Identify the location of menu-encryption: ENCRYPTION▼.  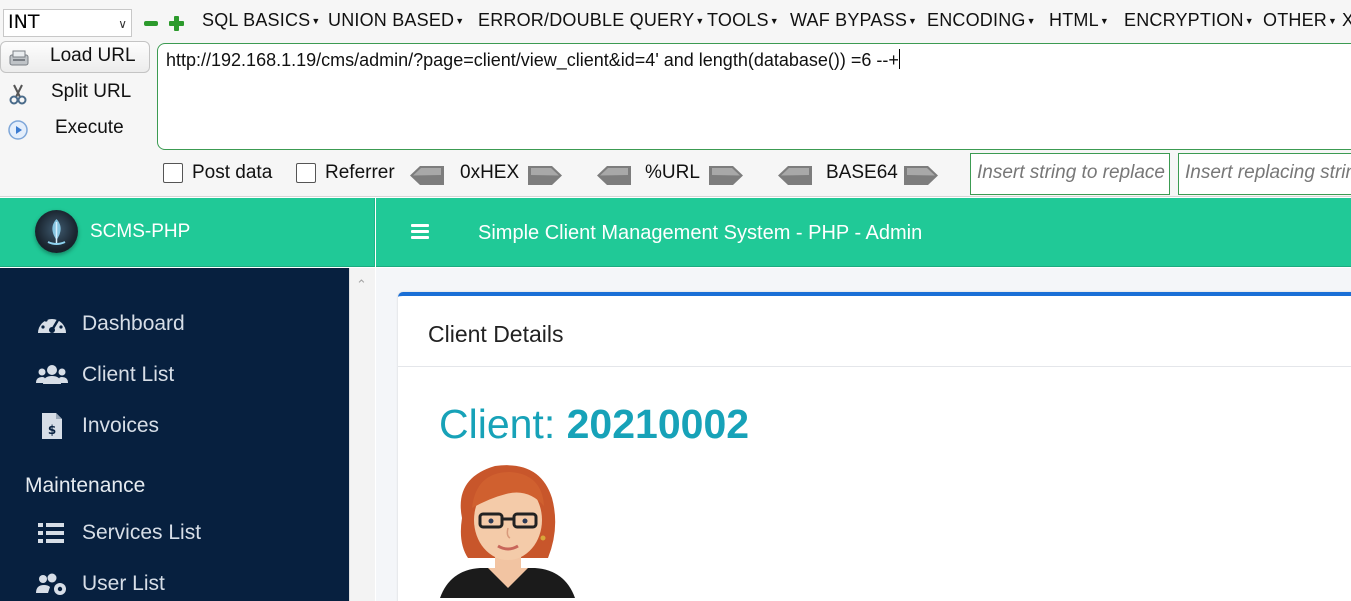
(1189, 20).